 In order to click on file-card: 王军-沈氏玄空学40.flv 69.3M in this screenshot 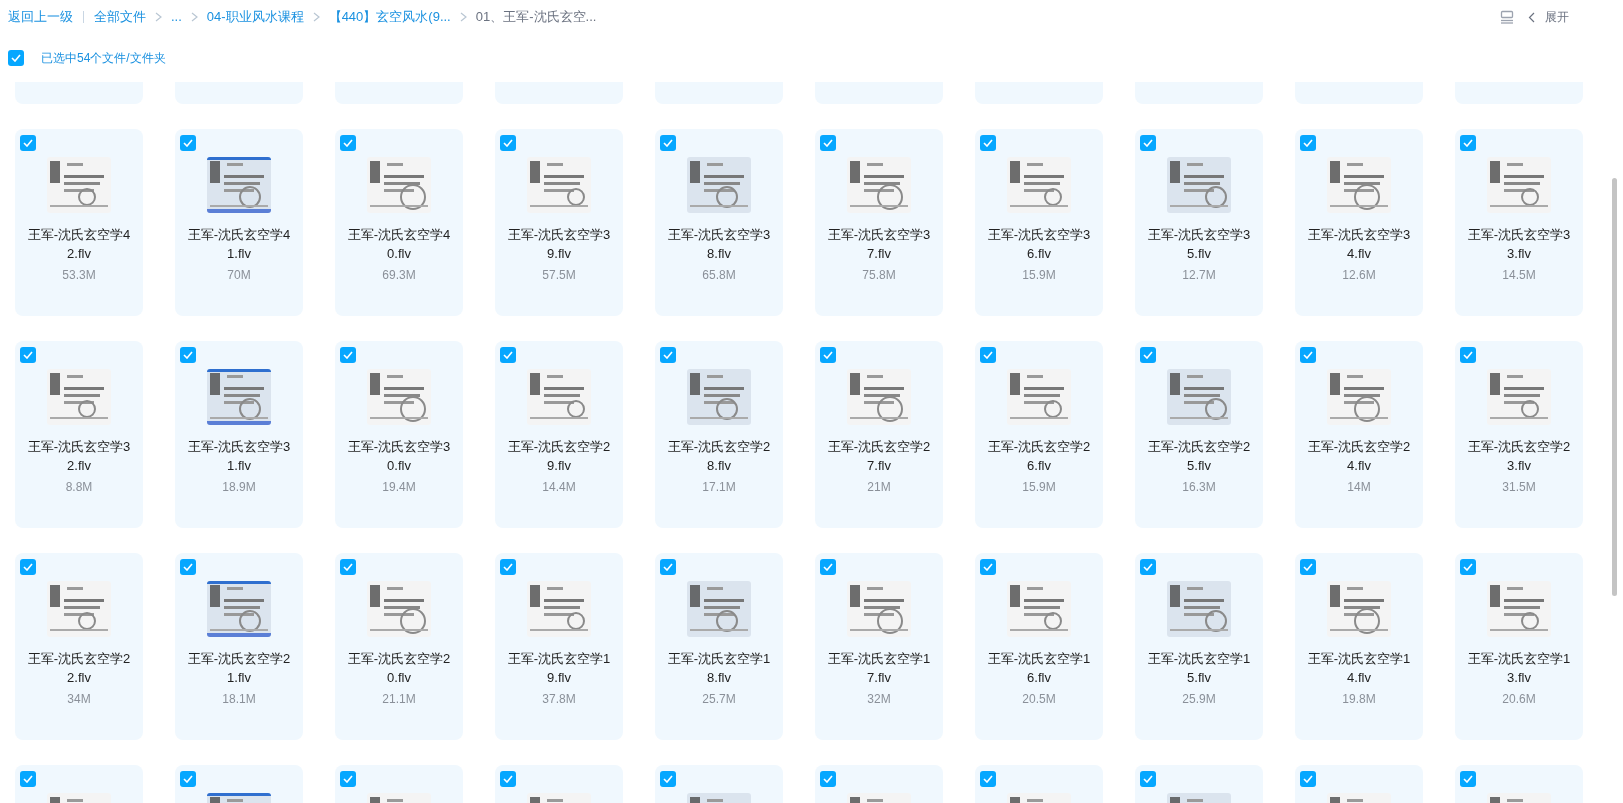, I will do `click(399, 222)`.